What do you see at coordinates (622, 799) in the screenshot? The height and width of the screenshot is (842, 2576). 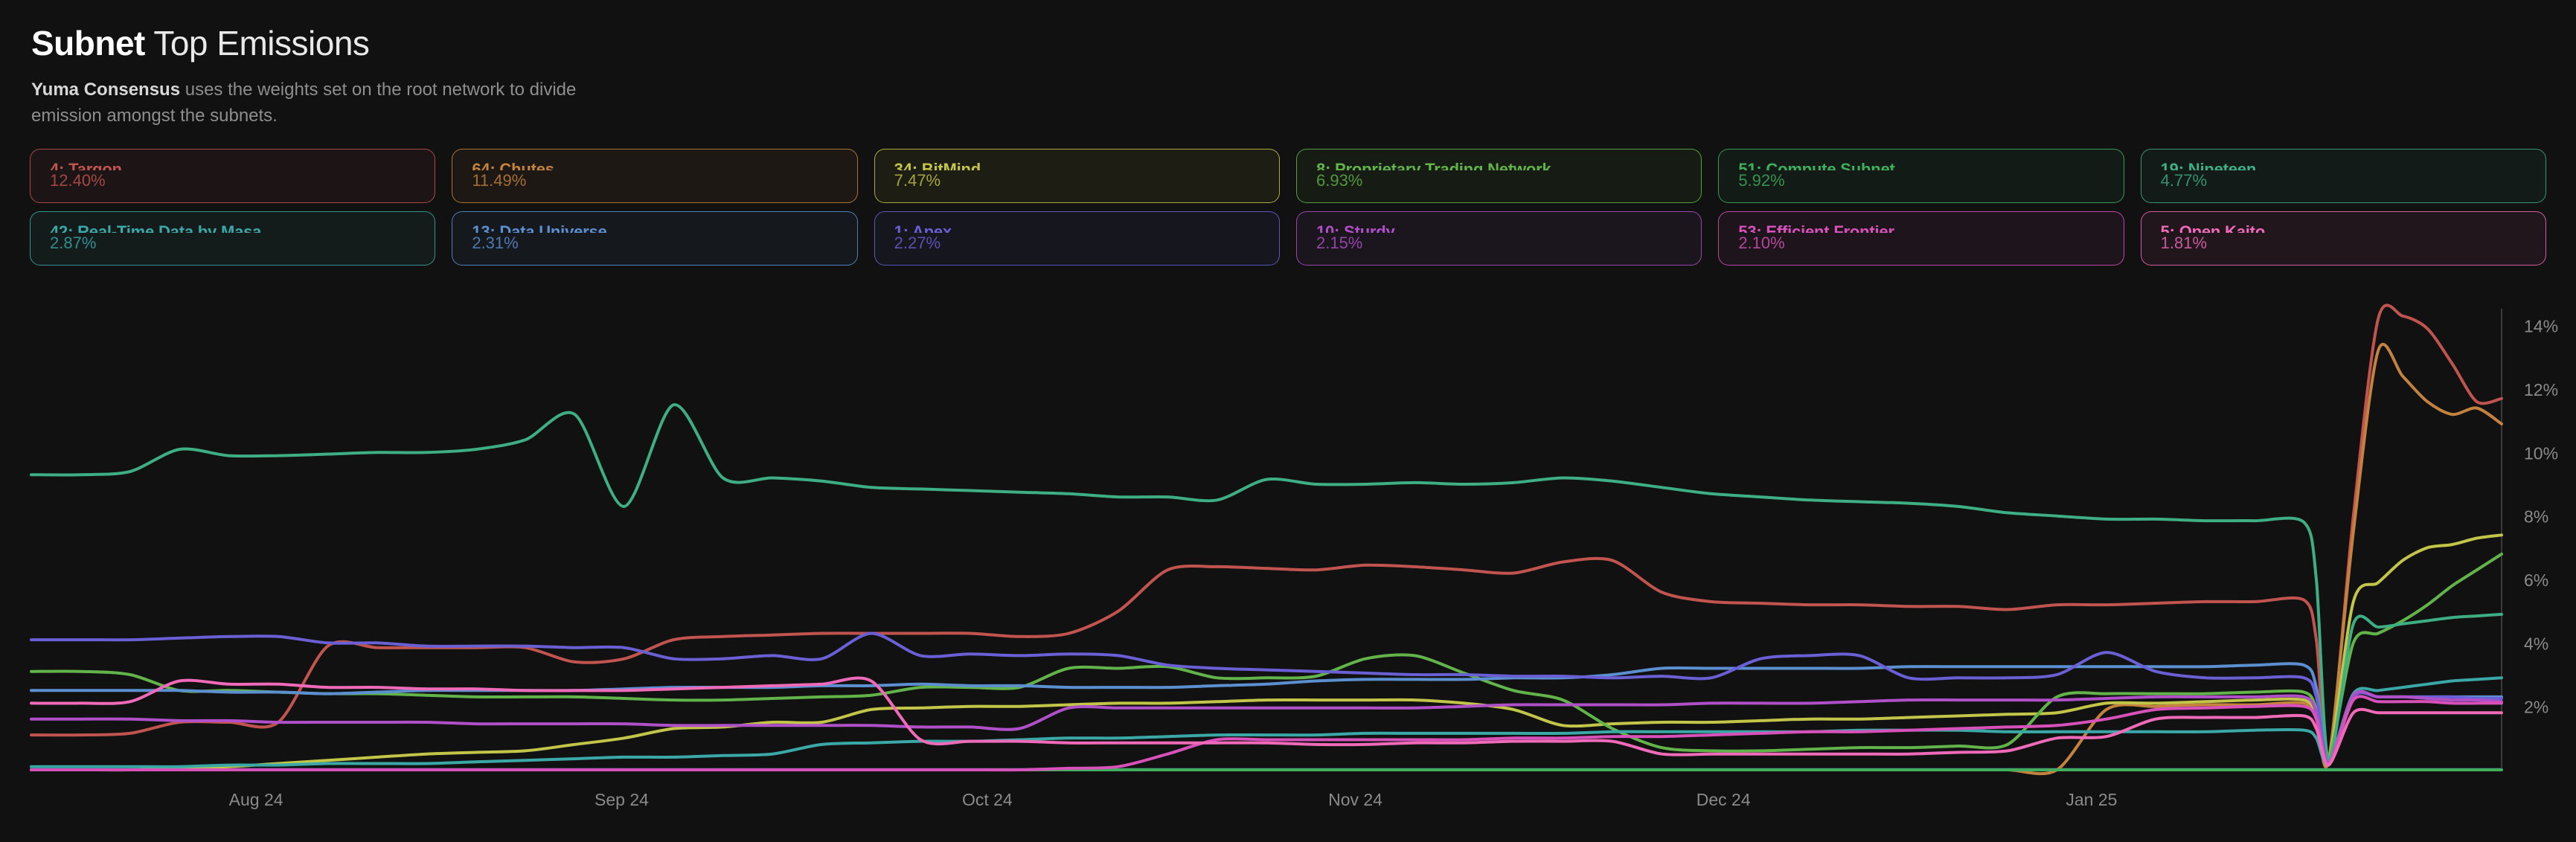 I see `x-axis-tick-label: Sep 24` at bounding box center [622, 799].